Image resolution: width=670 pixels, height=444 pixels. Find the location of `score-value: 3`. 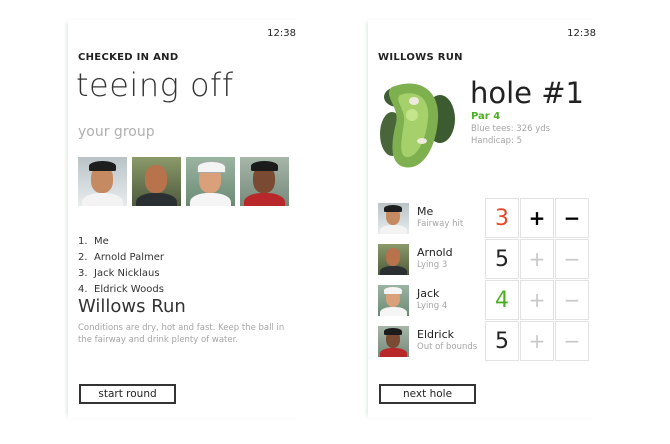

score-value: 3 is located at coordinates (502, 218).